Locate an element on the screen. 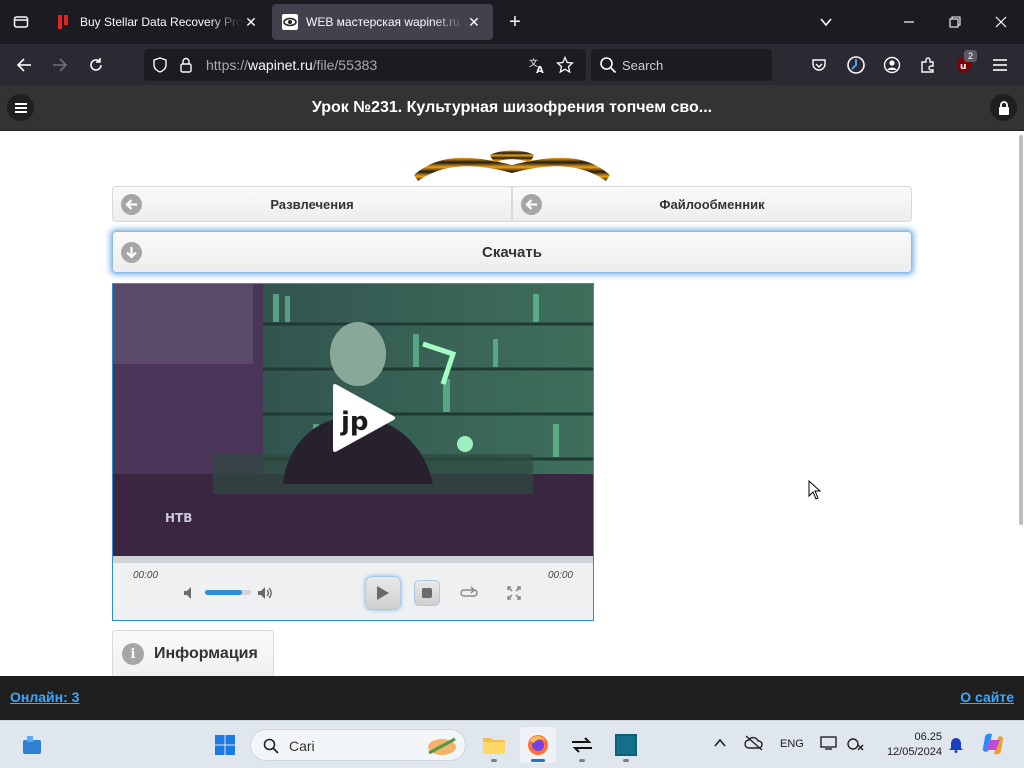 This screenshot has width=1024, height=768. forward-arrow-icon is located at coordinates (60, 65).